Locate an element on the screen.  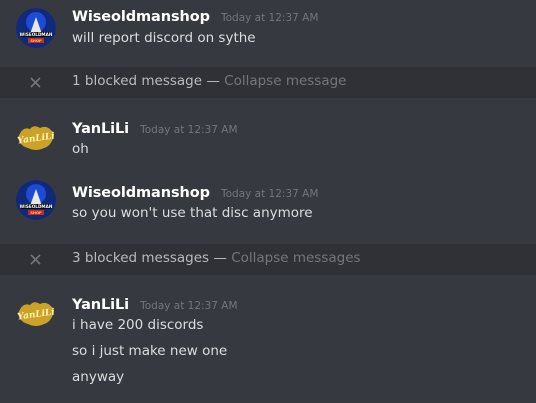
blocked-count: 1 blocked message is located at coordinates (137, 81).